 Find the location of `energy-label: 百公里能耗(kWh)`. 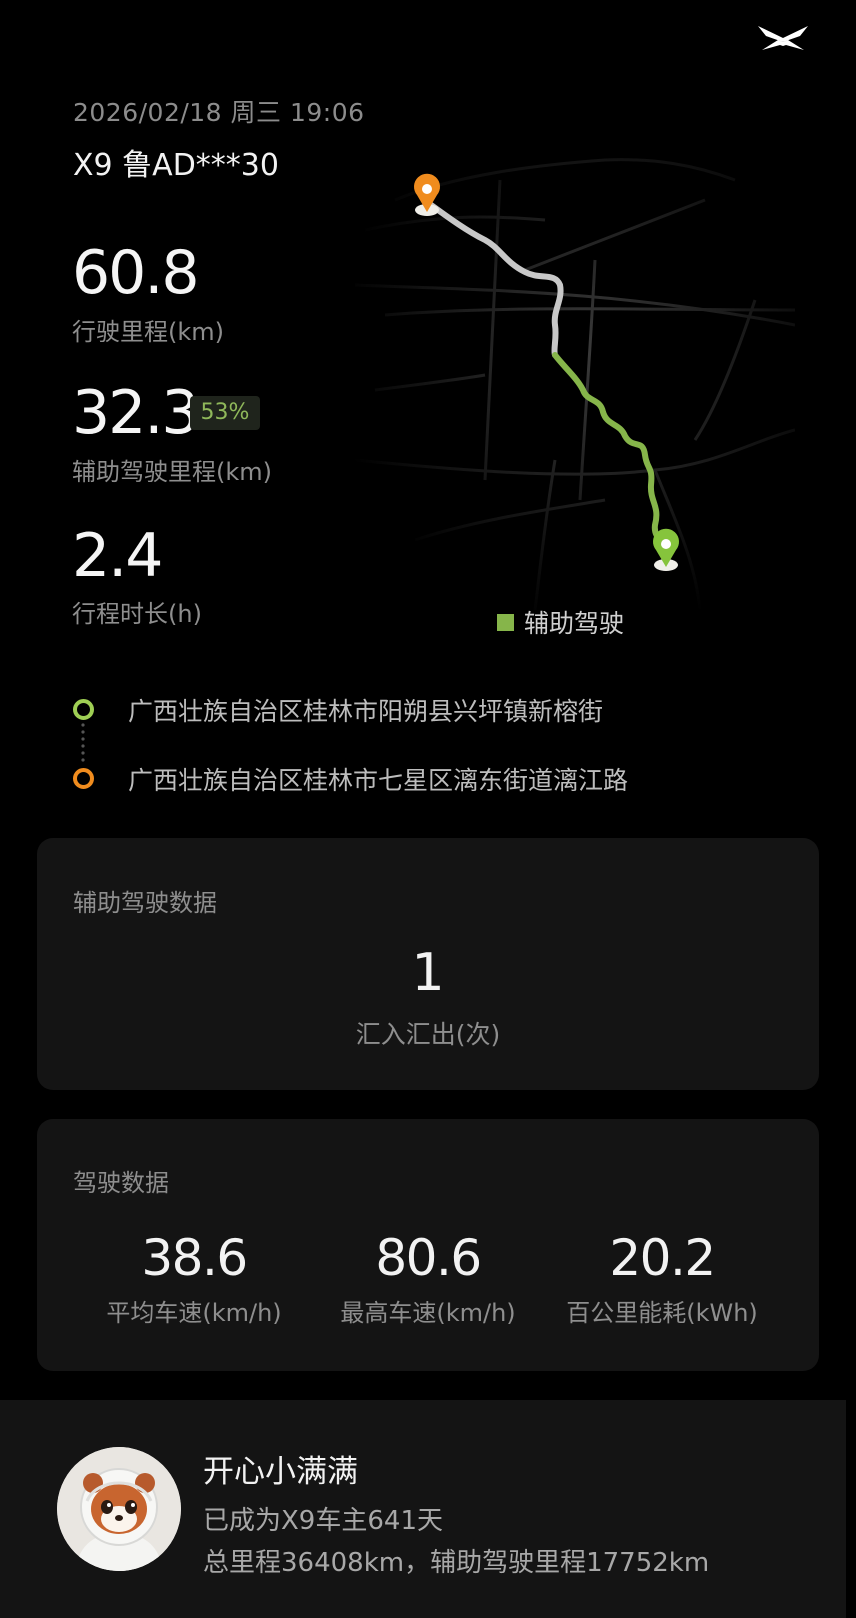

energy-label: 百公里能耗(kWh) is located at coordinates (662, 1313).